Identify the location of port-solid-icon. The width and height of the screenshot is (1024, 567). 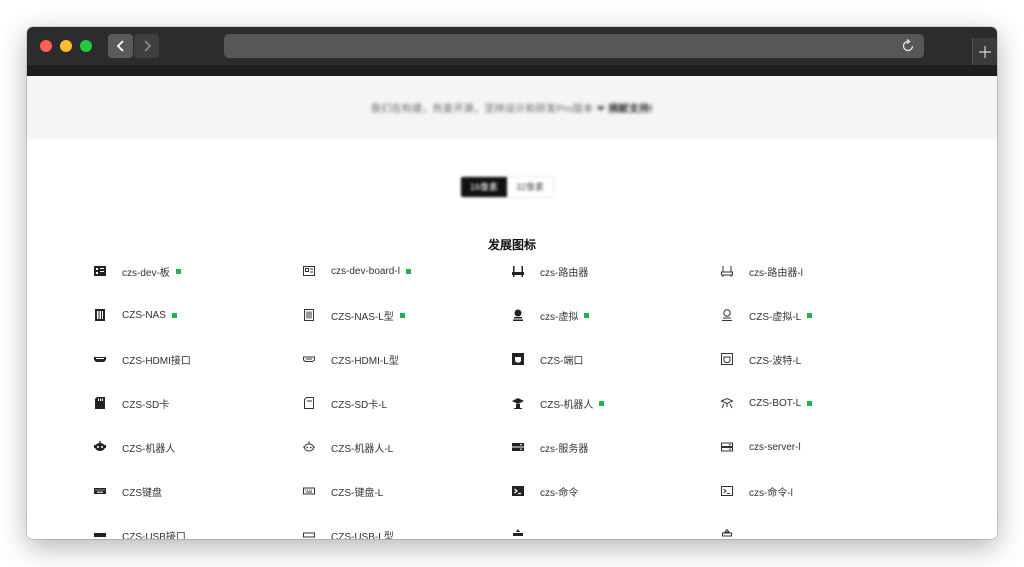
(518, 359).